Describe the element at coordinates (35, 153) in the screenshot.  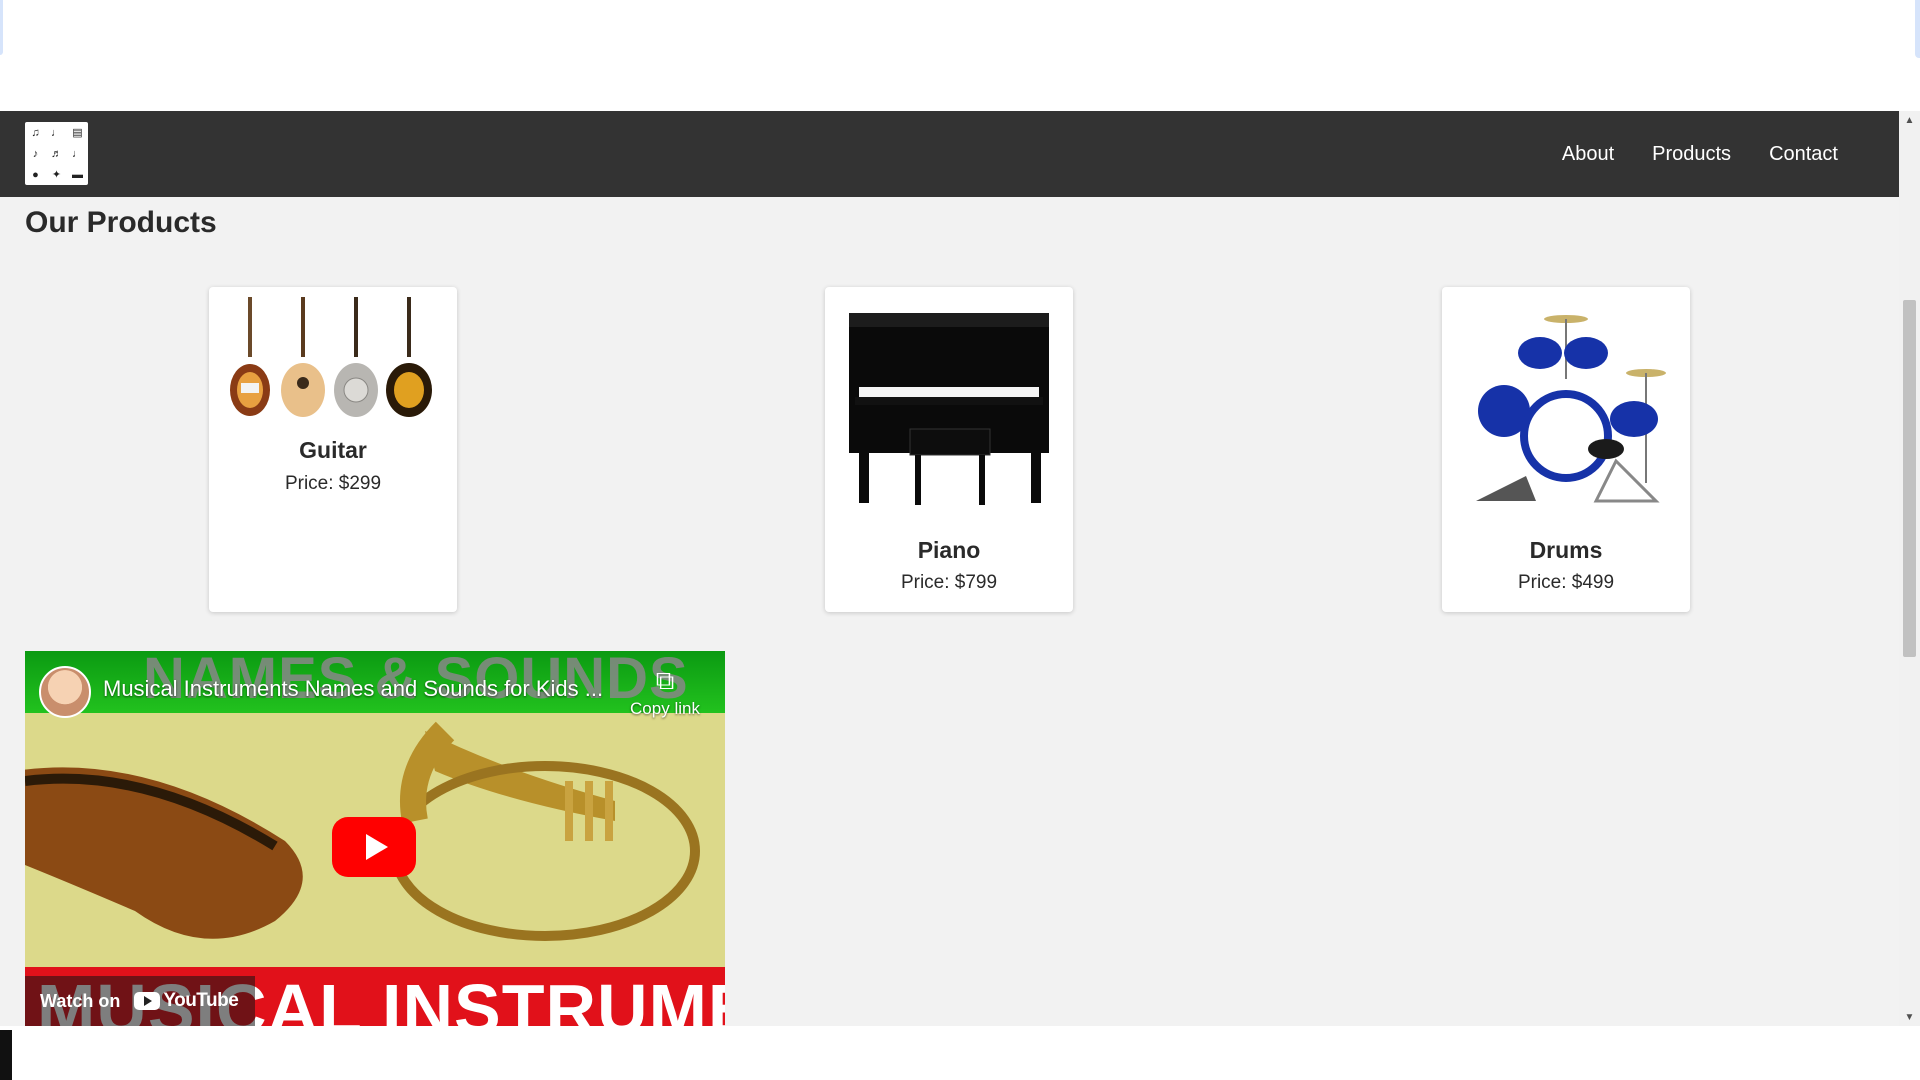
I see `logo-cell-icon: ♪` at that location.